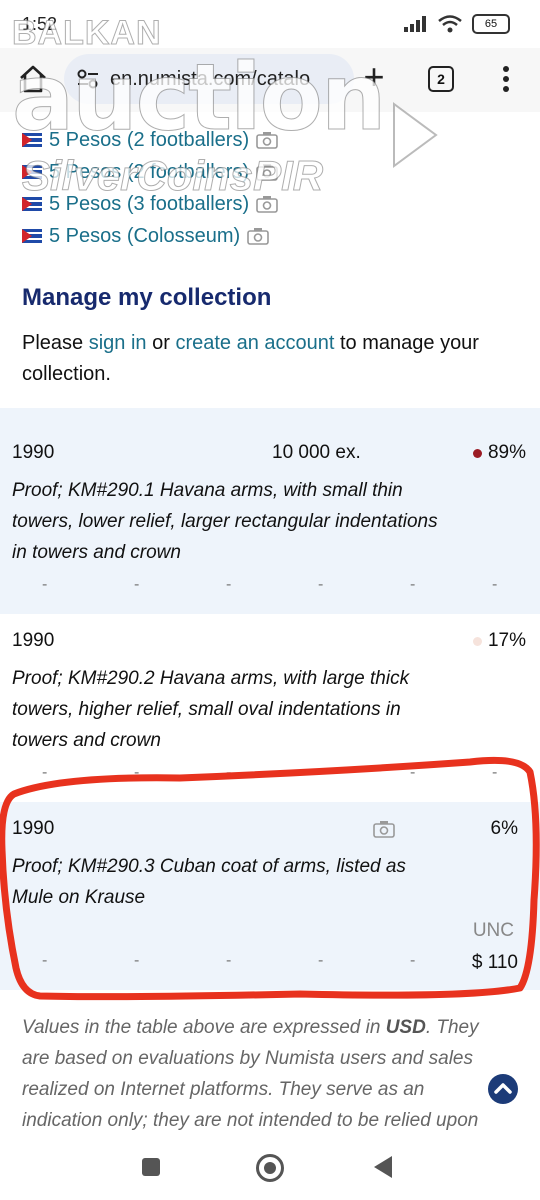  I want to click on row-price-grid: - - - - -, so click(270, 964).